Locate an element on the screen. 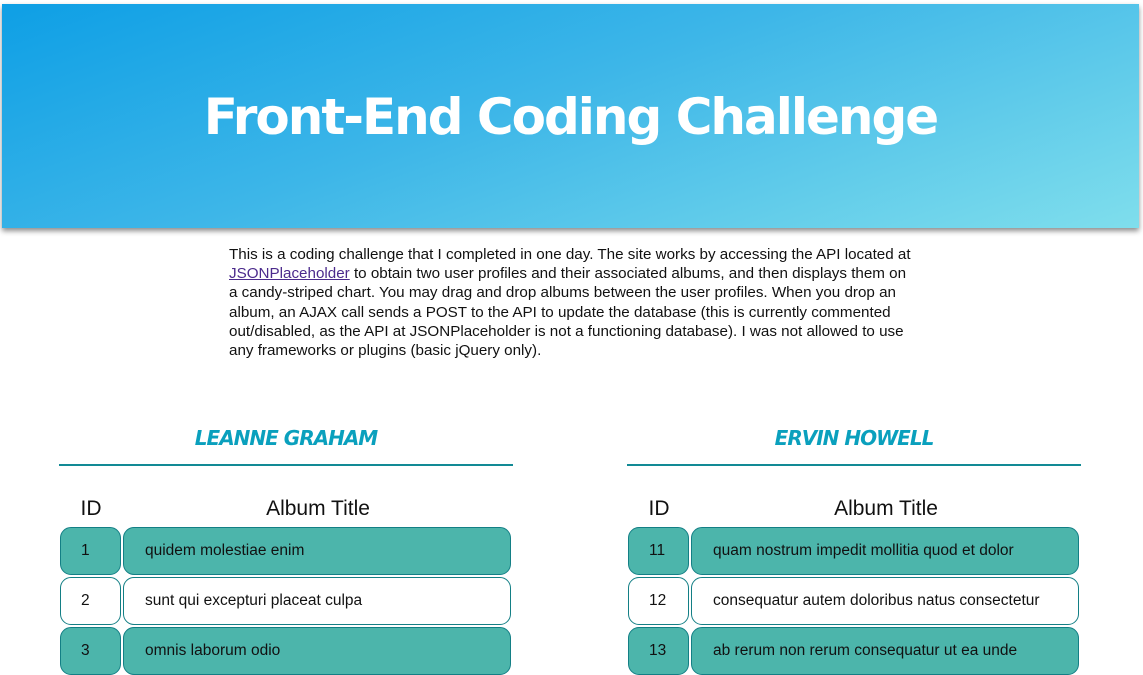 The image size is (1143, 675). album-title: omnis laborum odio is located at coordinates (317, 651).